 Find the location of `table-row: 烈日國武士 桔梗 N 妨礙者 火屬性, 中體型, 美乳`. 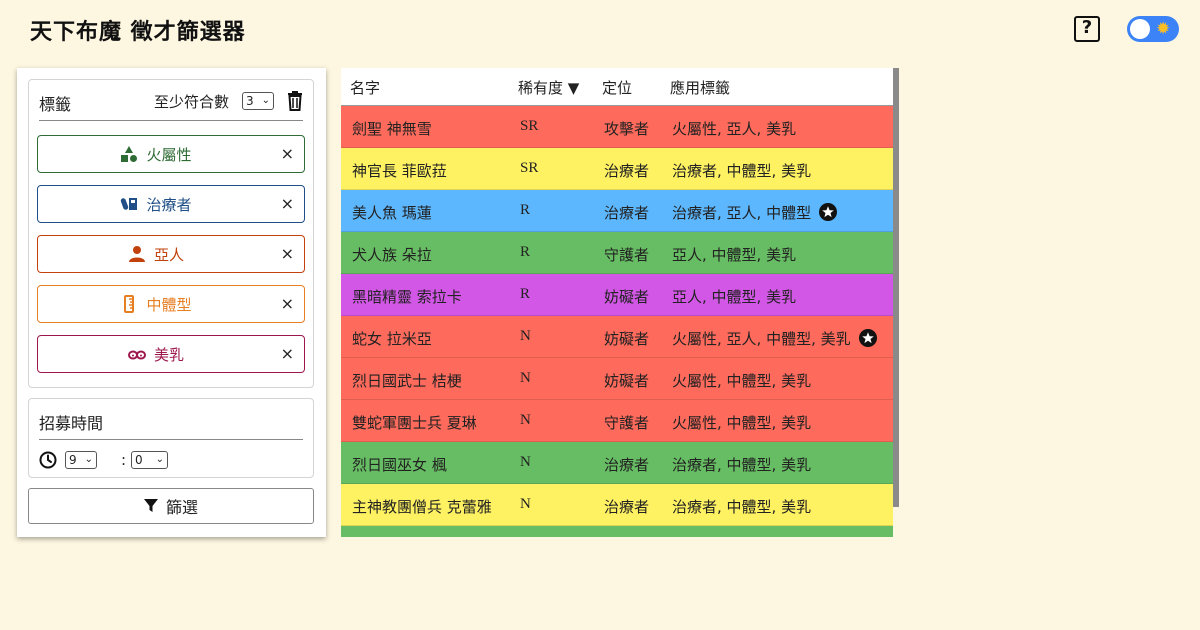

table-row: 烈日國武士 桔梗 N 妨礙者 火屬性, 中體型, 美乳 is located at coordinates (617, 379).